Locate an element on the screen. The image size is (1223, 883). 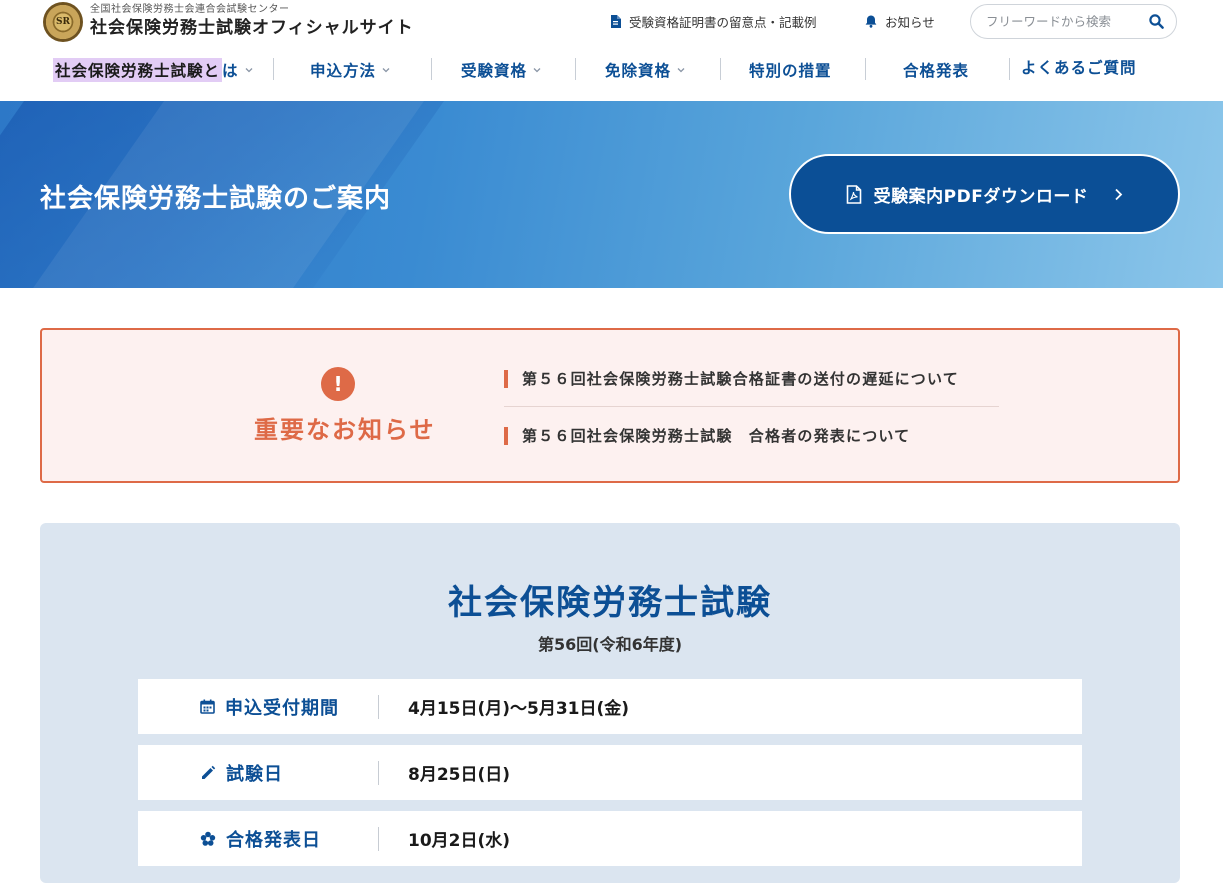
nav-item-exemption: 免除資格 is located at coordinates (645, 70).